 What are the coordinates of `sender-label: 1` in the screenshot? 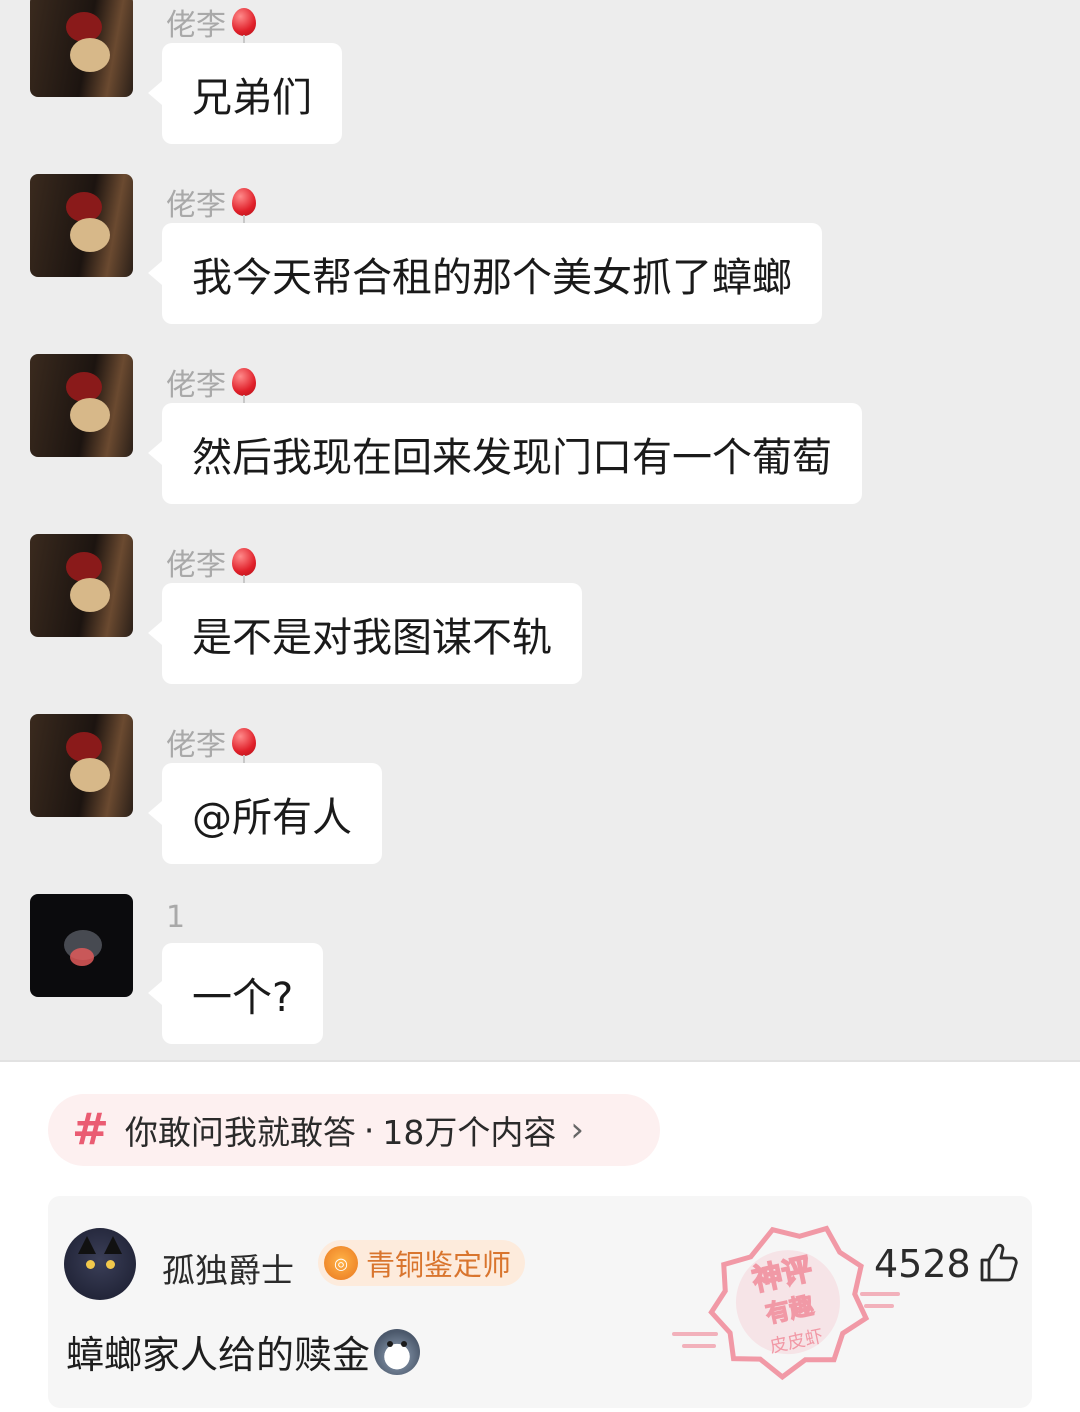 It's located at (176, 917).